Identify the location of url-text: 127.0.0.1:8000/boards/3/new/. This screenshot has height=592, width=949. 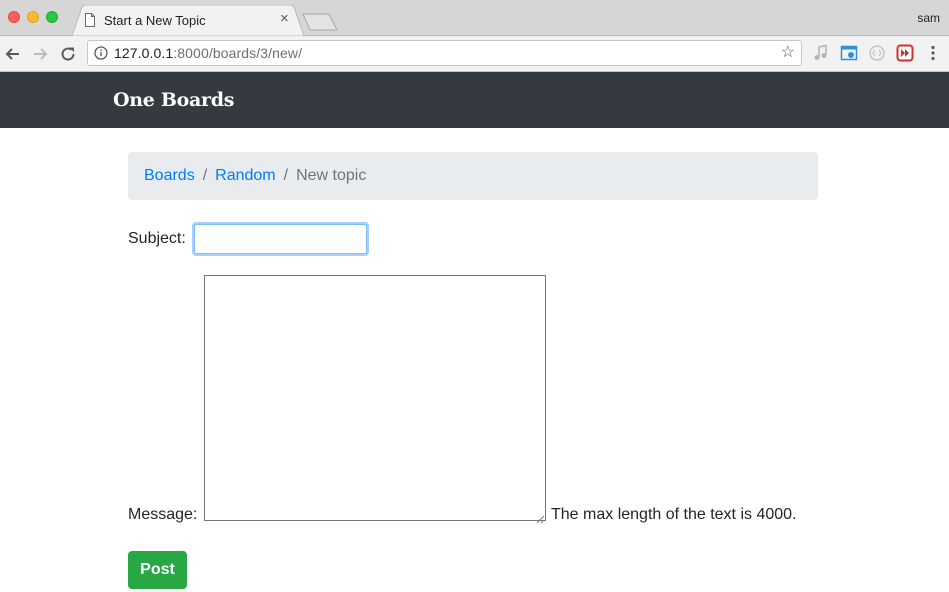
(208, 53).